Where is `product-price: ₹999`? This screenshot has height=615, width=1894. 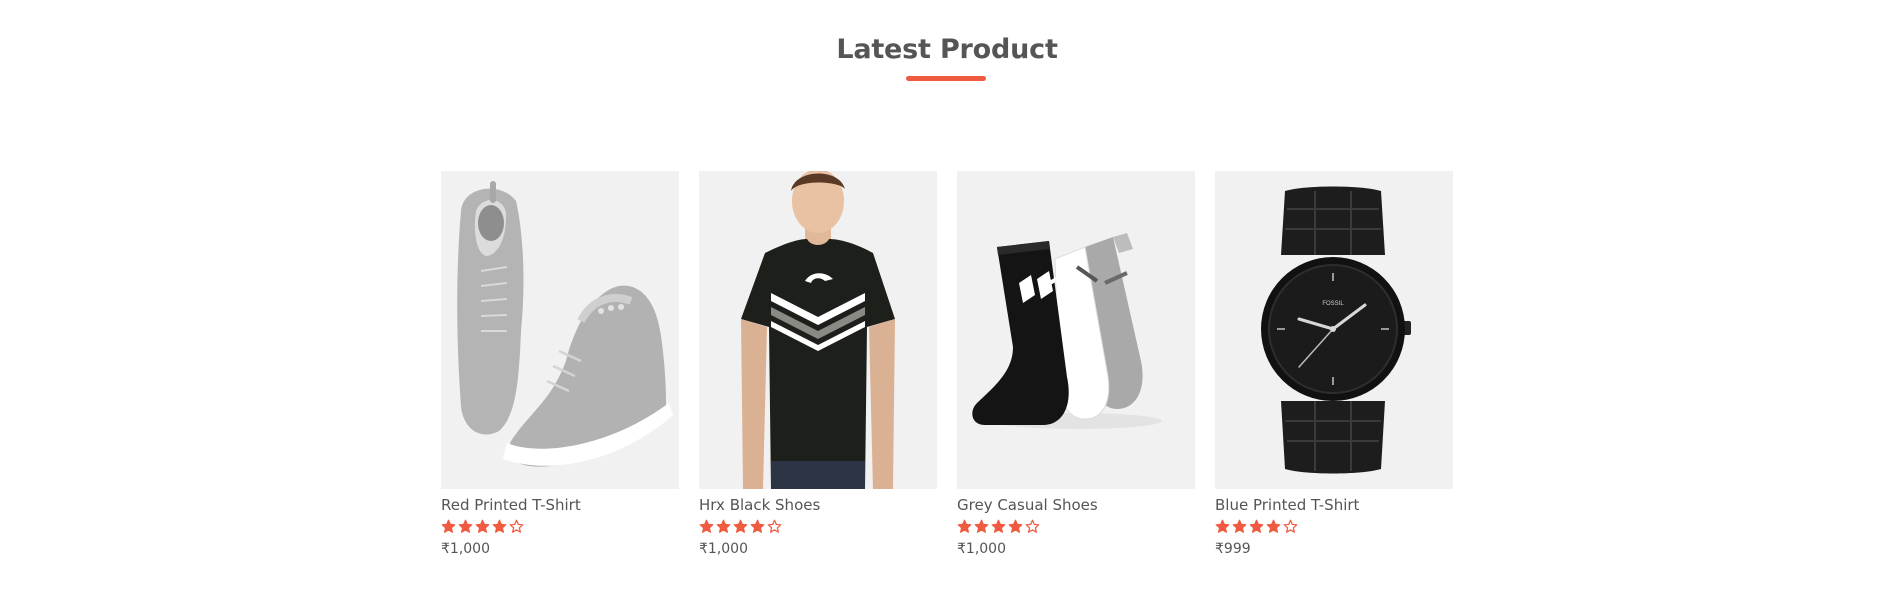
product-price: ₹999 is located at coordinates (1233, 549).